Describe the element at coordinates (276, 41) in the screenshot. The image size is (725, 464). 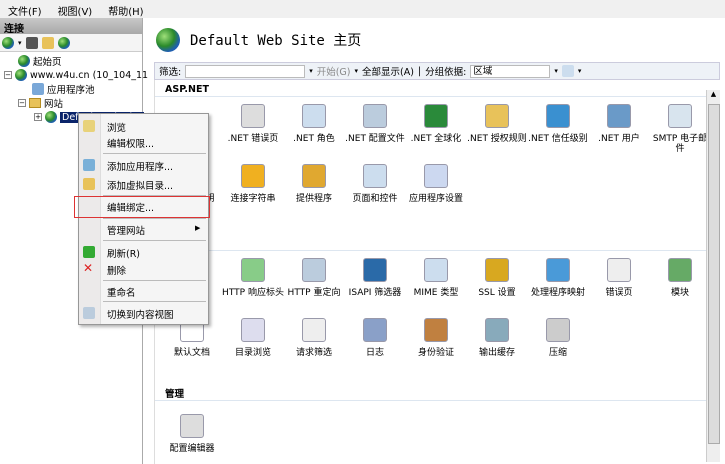
I see `page-title: Default Web Site 主页` at that location.